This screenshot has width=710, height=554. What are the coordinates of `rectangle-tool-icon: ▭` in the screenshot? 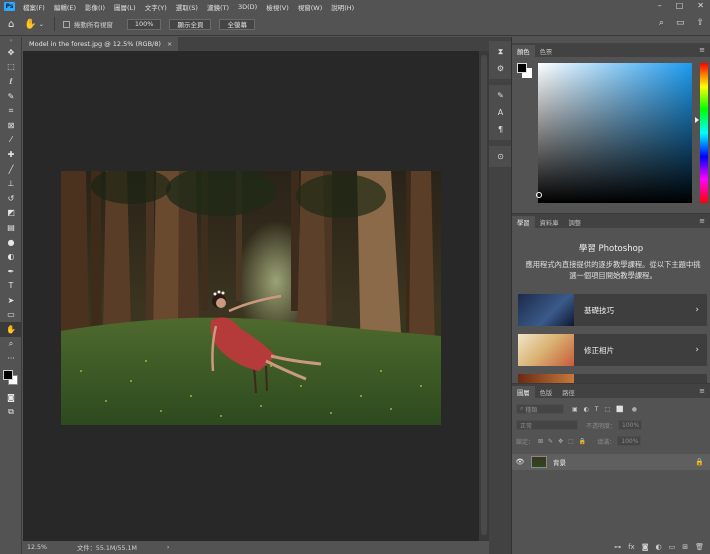 It's located at (11, 315).